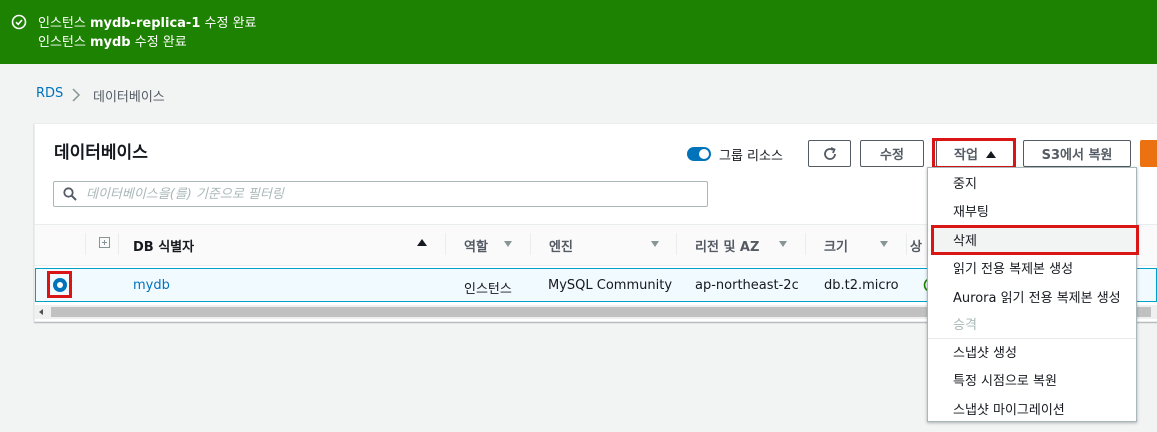 This screenshot has width=1157, height=432. I want to click on create-database-button, so click(1148, 153).